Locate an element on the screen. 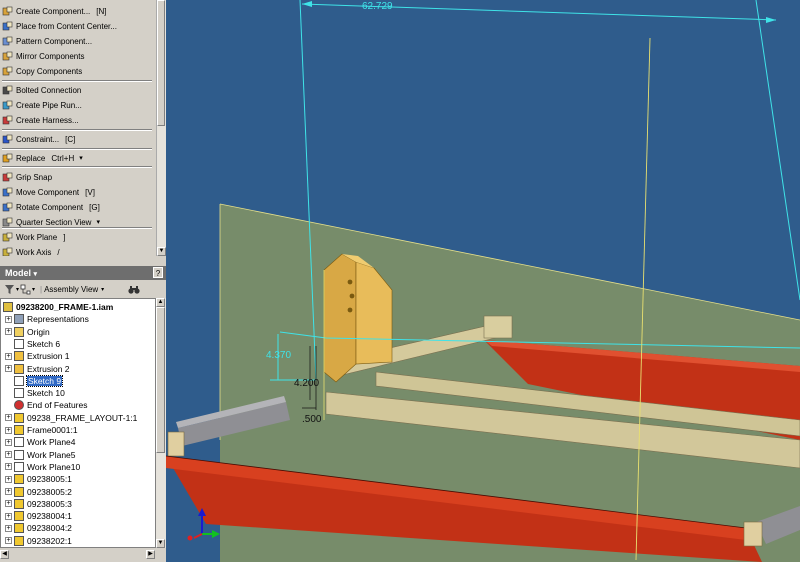 This screenshot has height=562, width=800. create-component-icon is located at coordinates (7, 11).